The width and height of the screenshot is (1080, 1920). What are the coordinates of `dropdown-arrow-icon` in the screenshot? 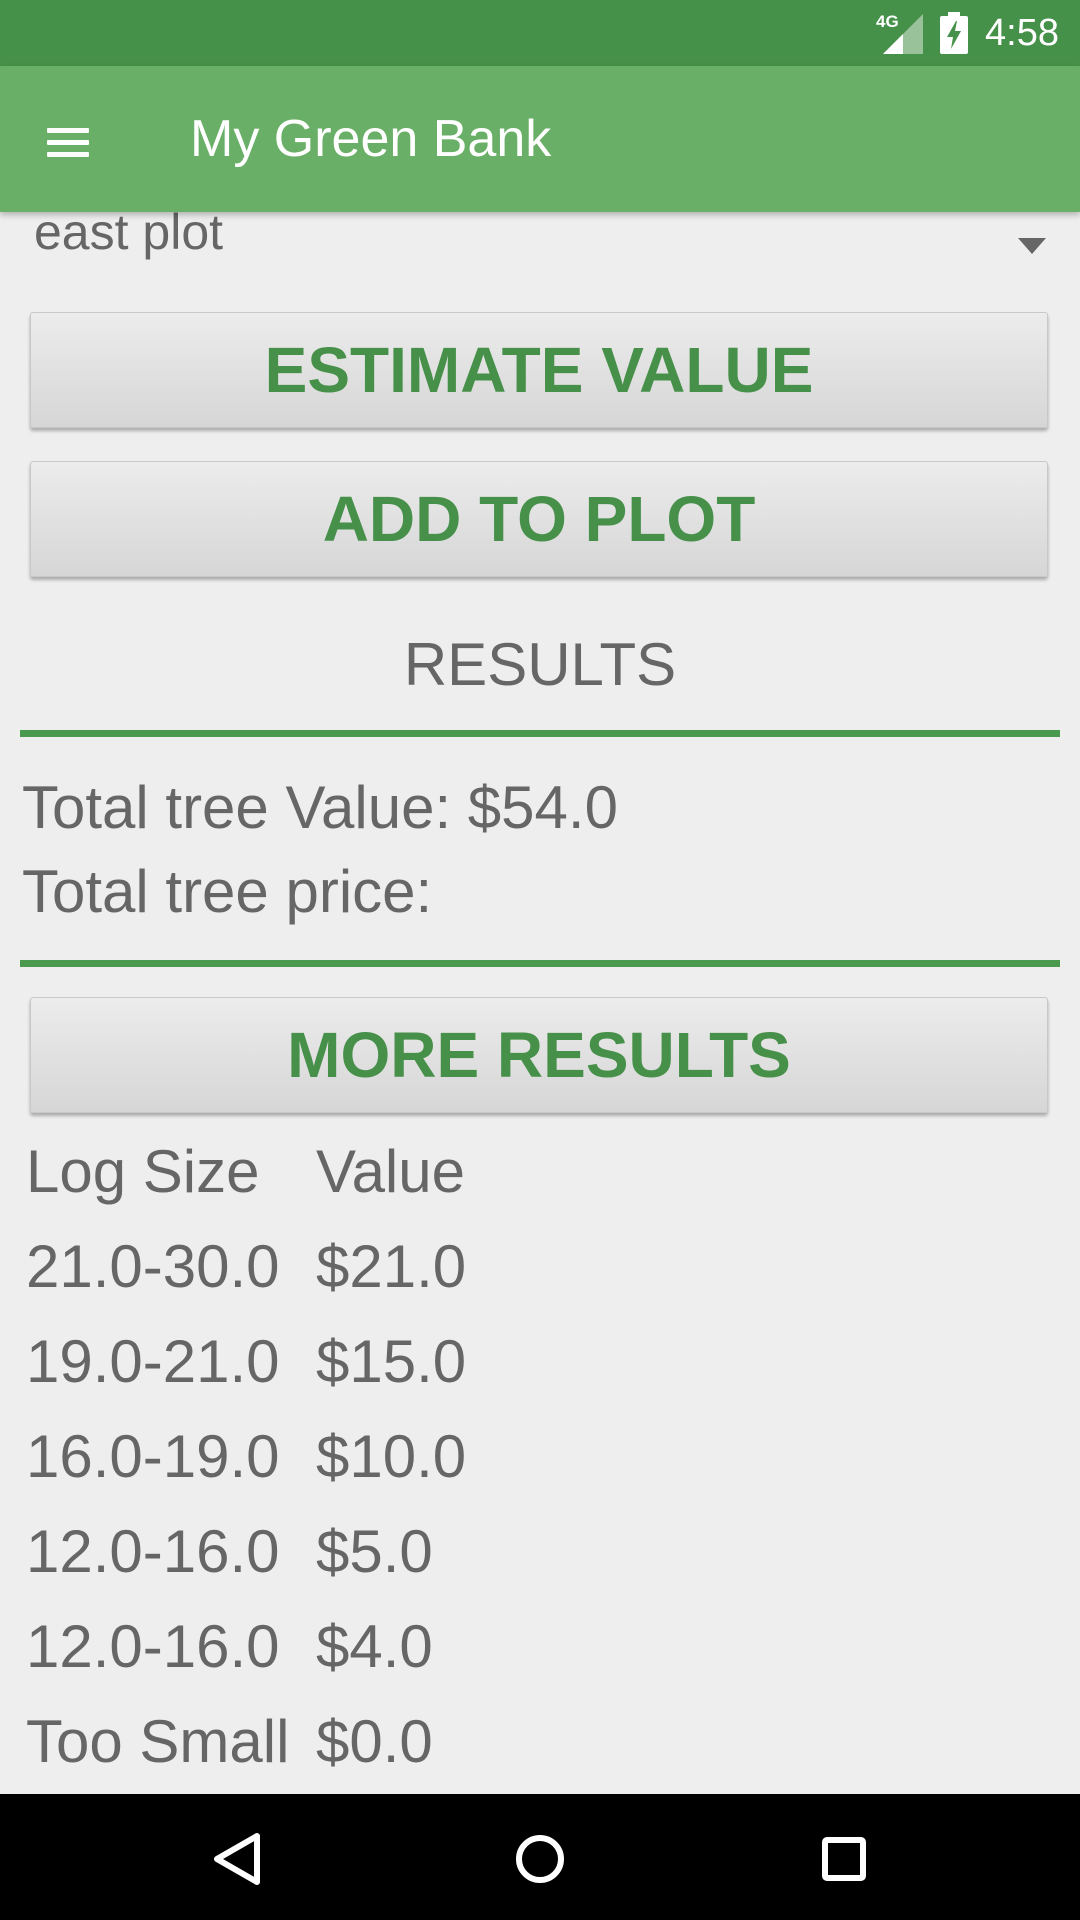 It's located at (1032, 246).